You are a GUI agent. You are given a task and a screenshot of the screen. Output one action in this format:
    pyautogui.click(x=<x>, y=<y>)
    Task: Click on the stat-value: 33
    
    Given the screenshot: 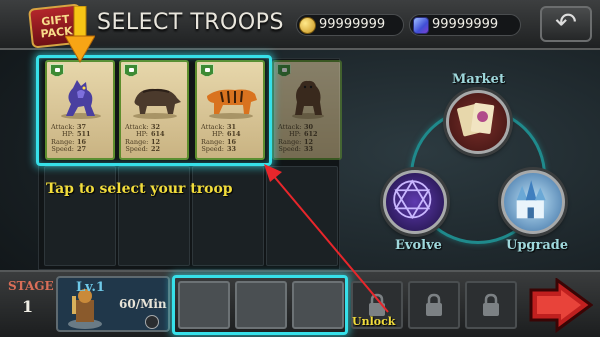 What is the action you would take?
    pyautogui.click(x=309, y=148)
    